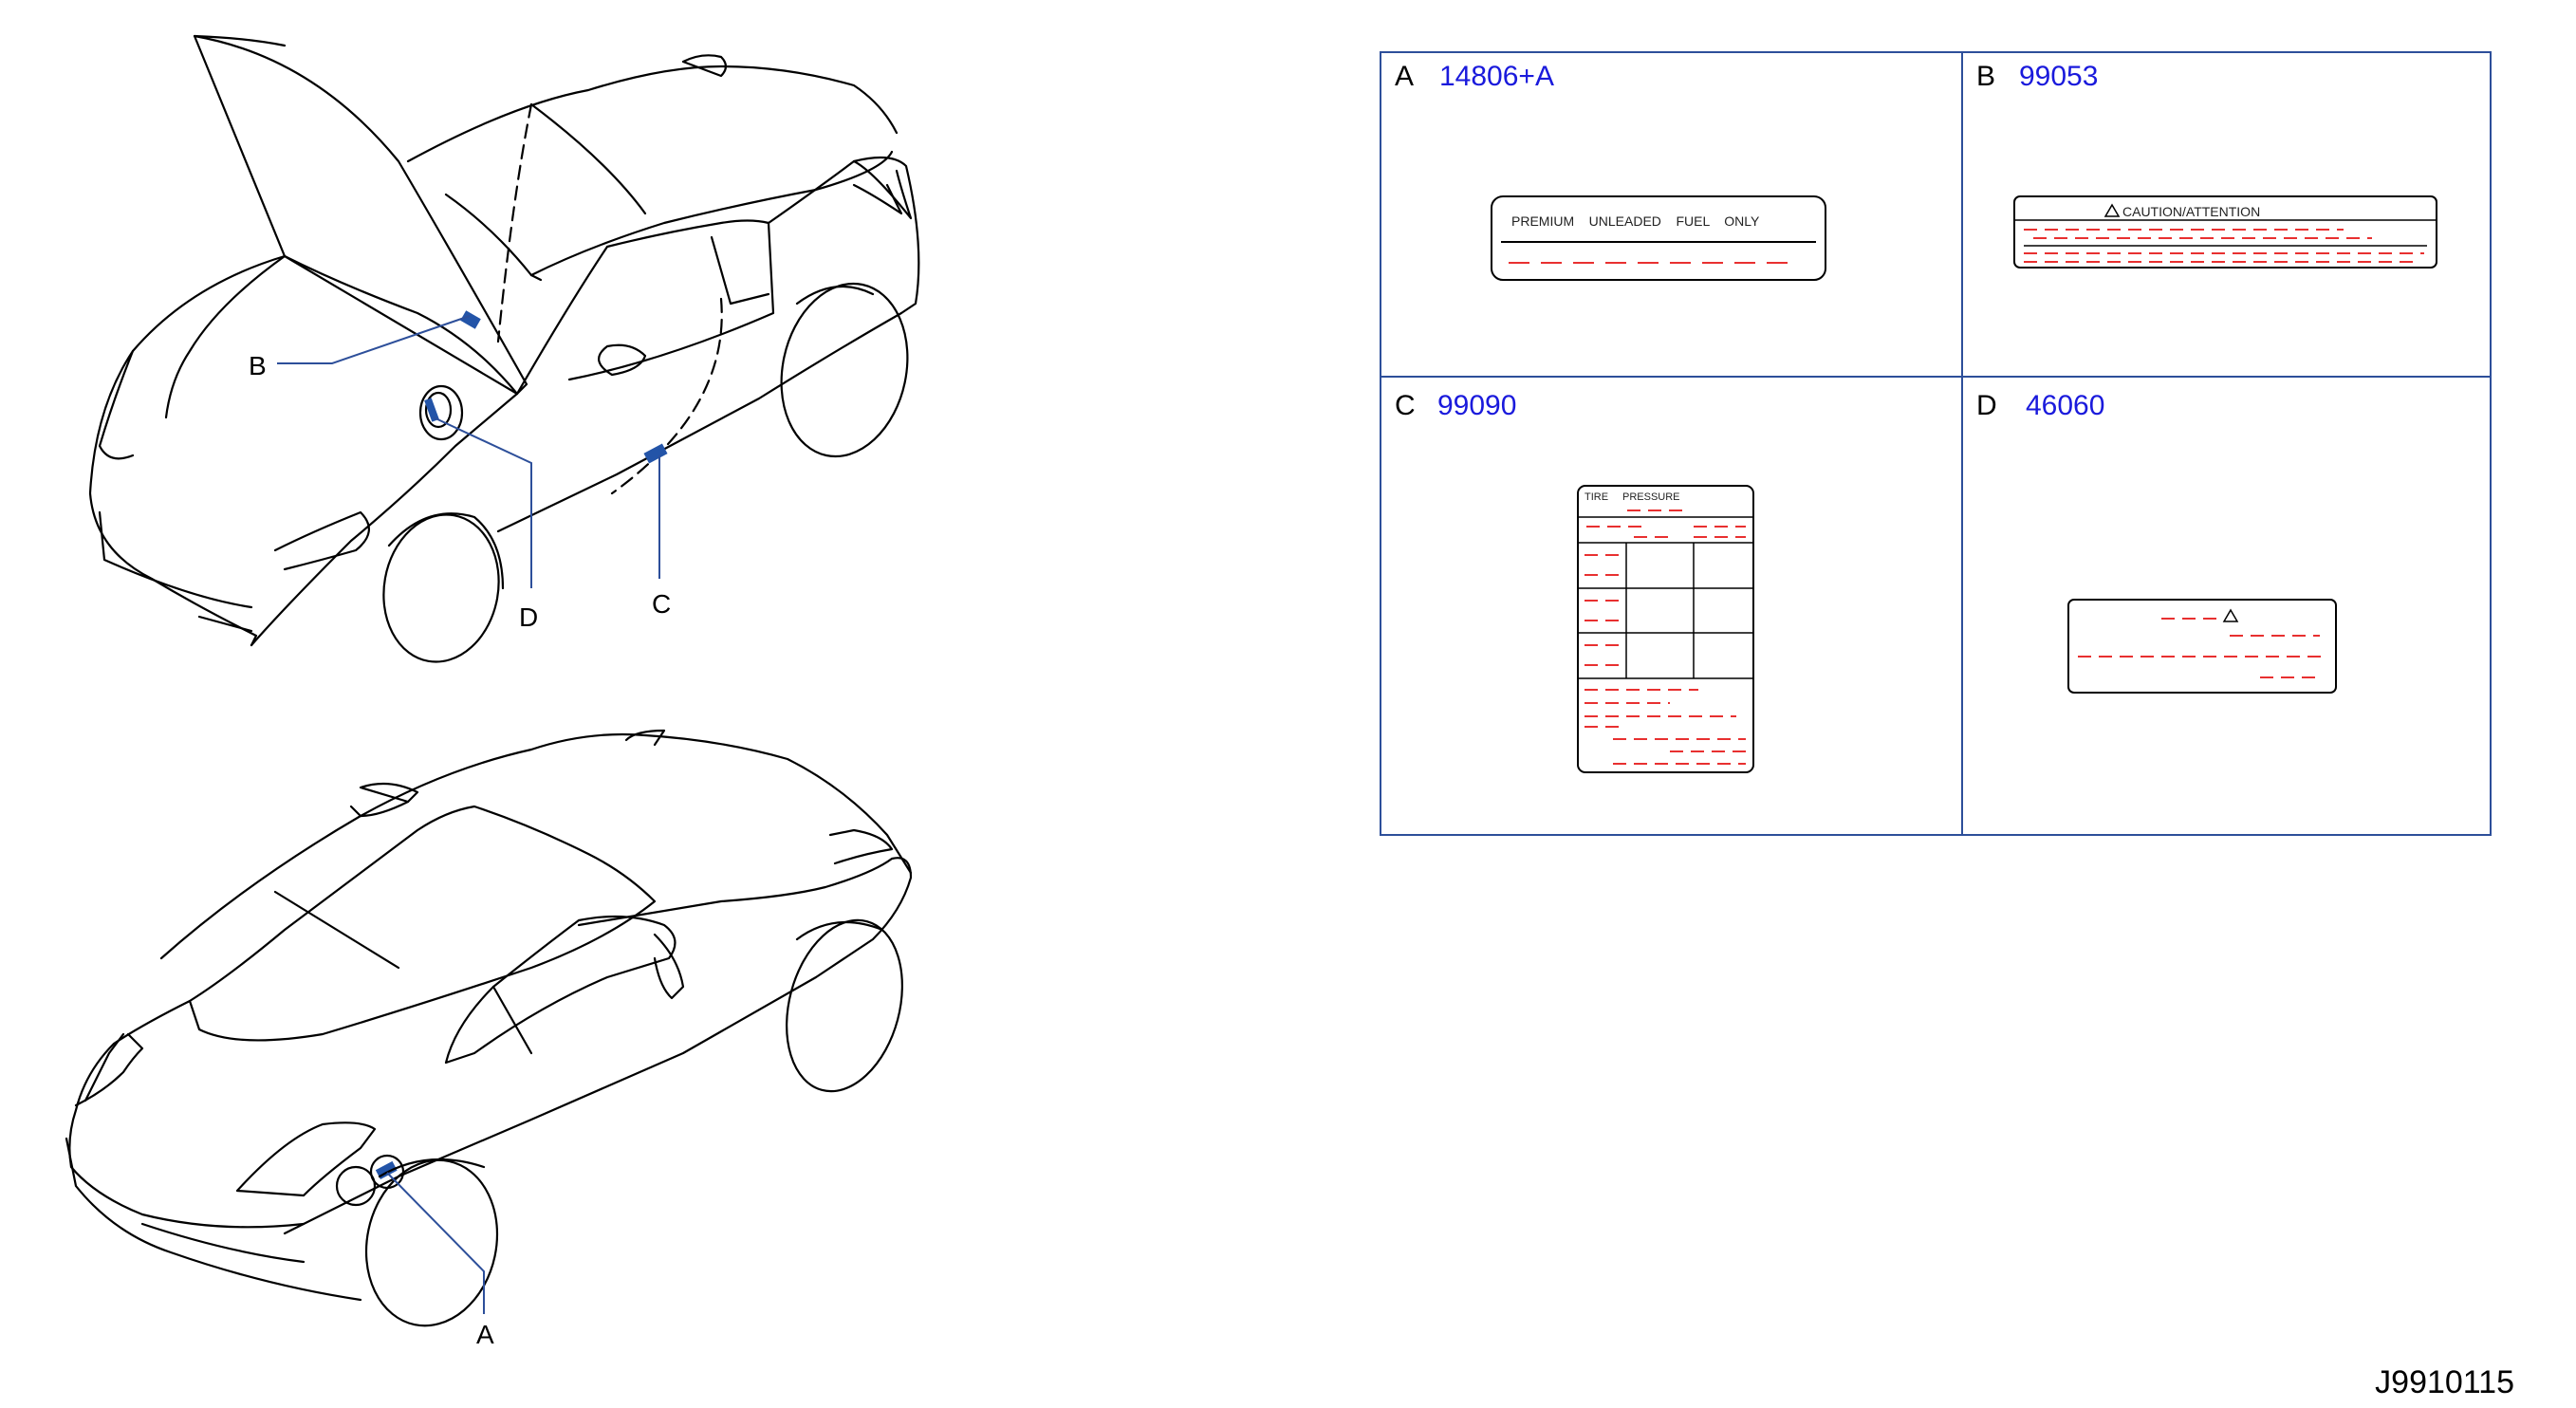 The image size is (2576, 1408). What do you see at coordinates (258, 365) in the screenshot?
I see `callout-b: B` at bounding box center [258, 365].